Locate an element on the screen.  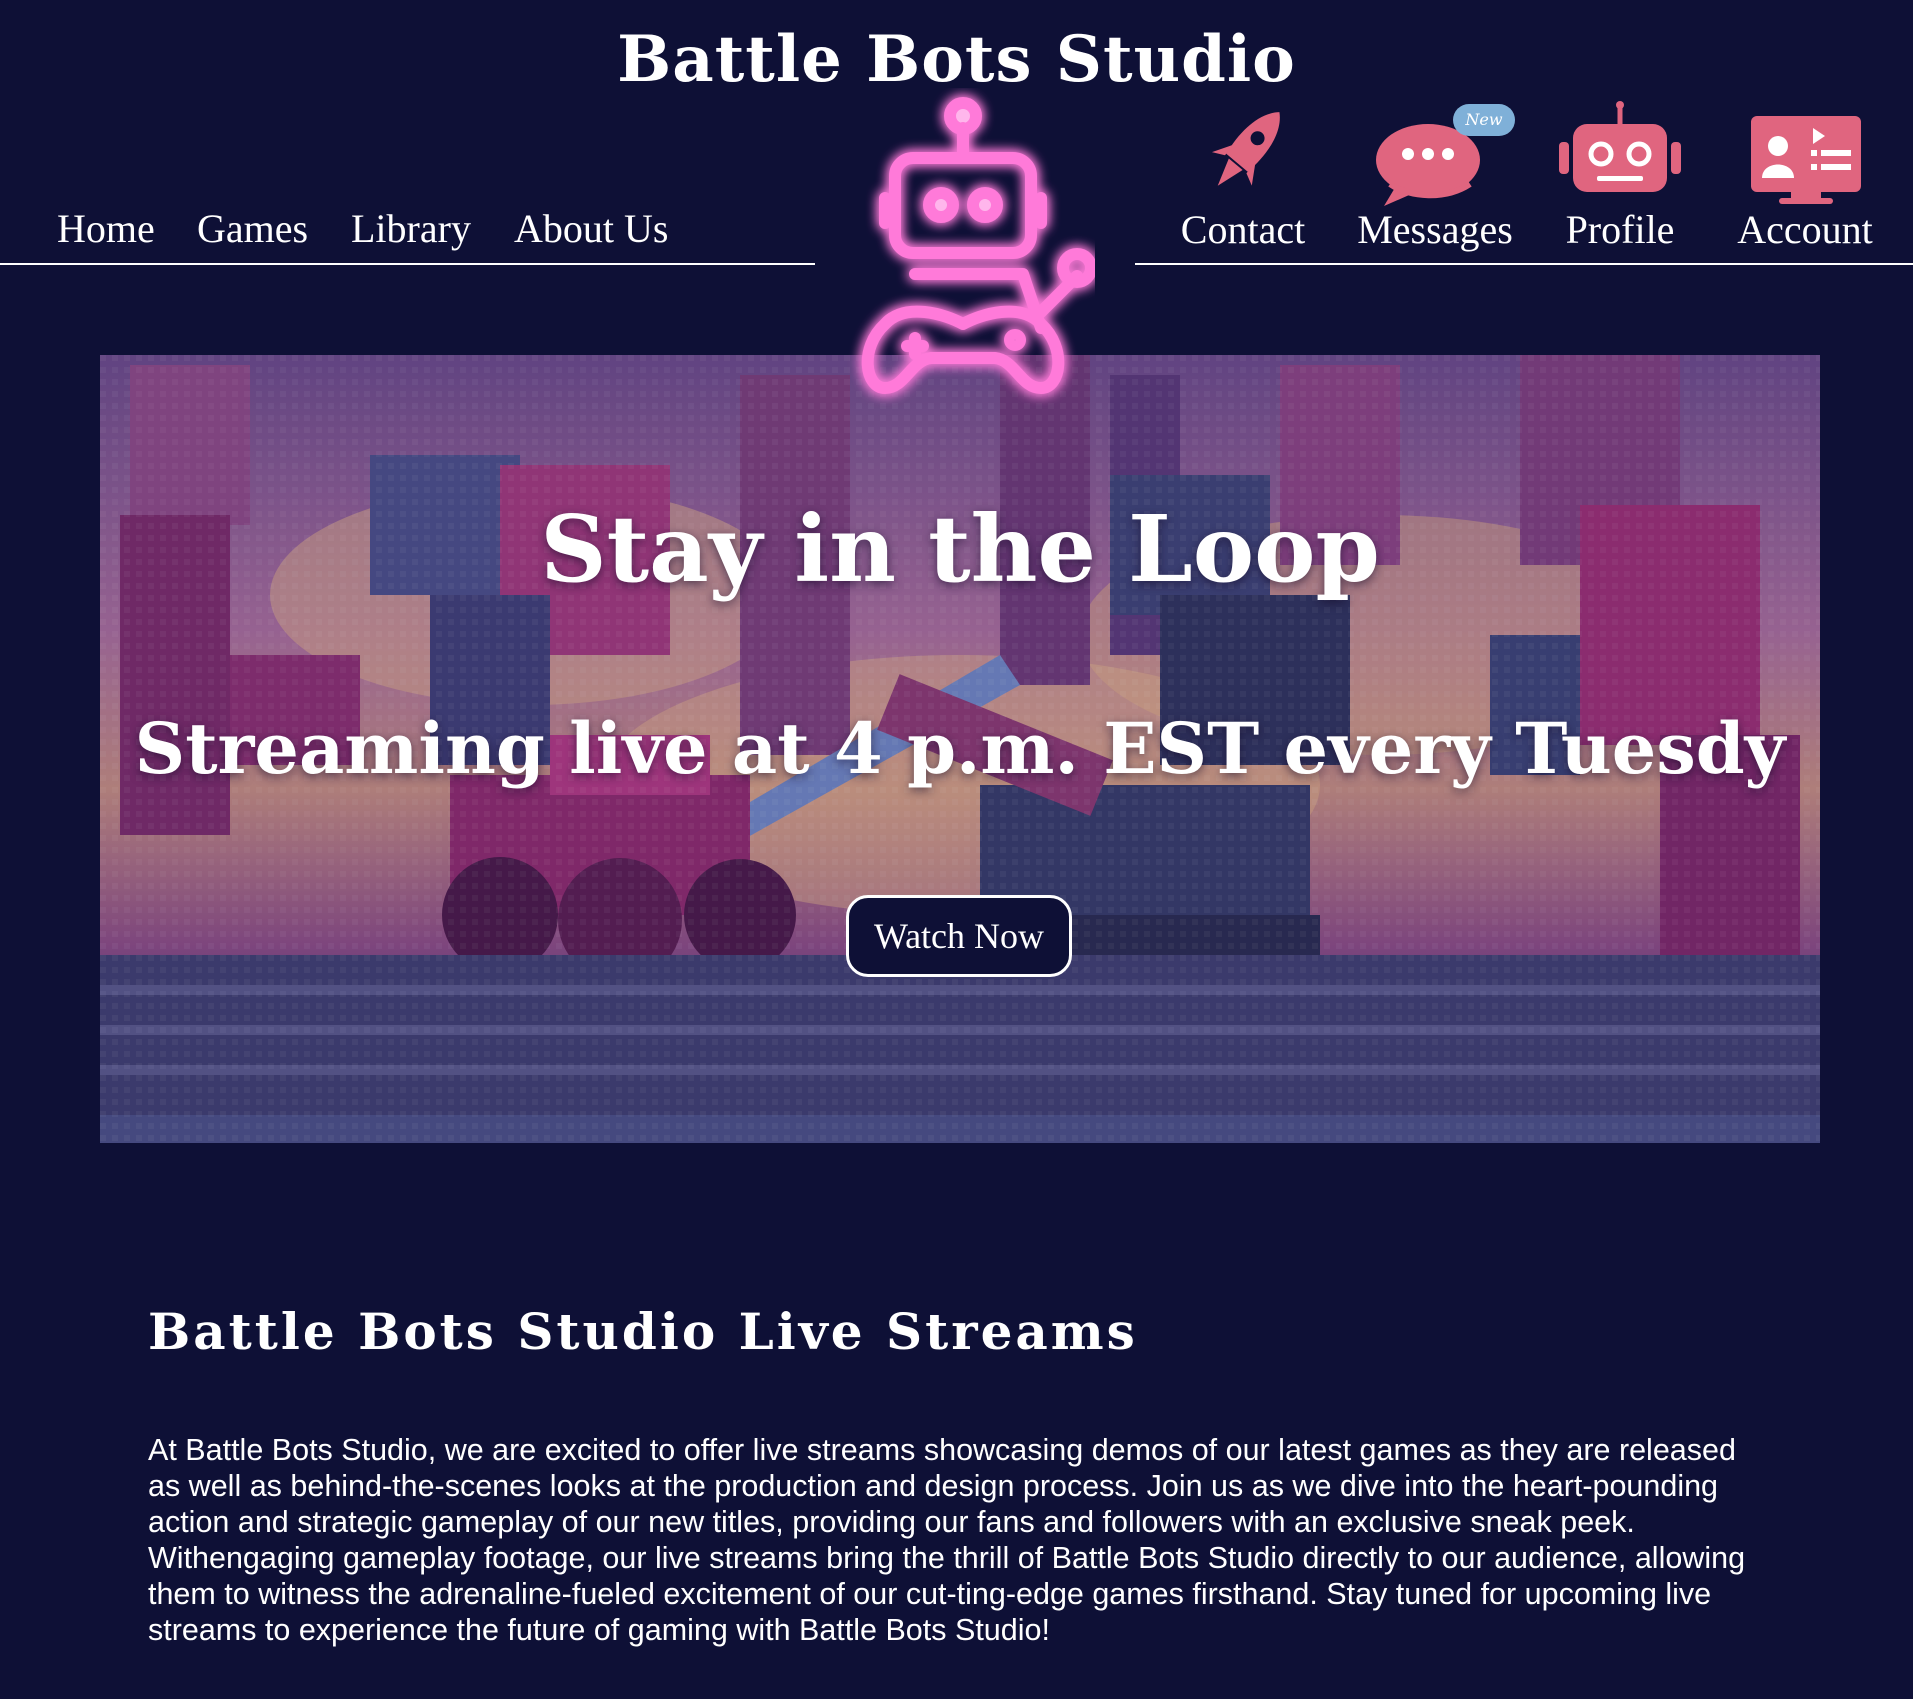
hero-headline: Stay in the Loop is located at coordinates (960, 549).